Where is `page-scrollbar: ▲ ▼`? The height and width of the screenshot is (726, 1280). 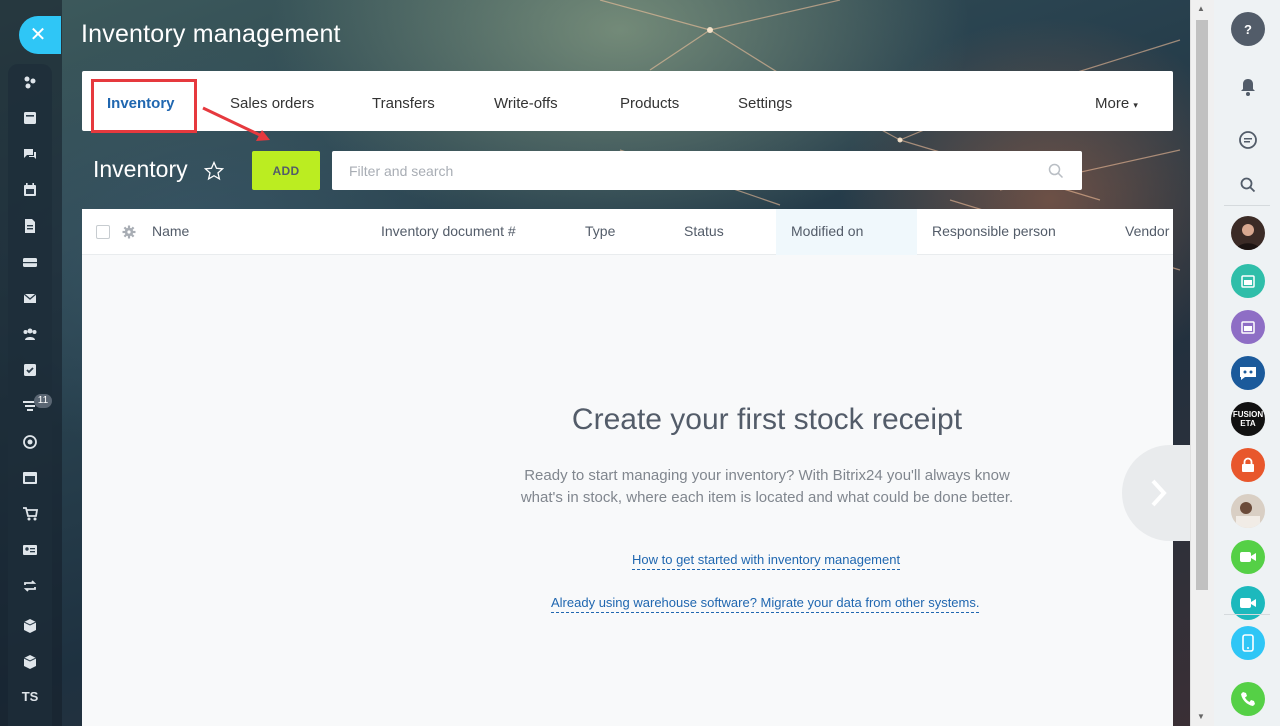 page-scrollbar: ▲ ▼ is located at coordinates (1202, 363).